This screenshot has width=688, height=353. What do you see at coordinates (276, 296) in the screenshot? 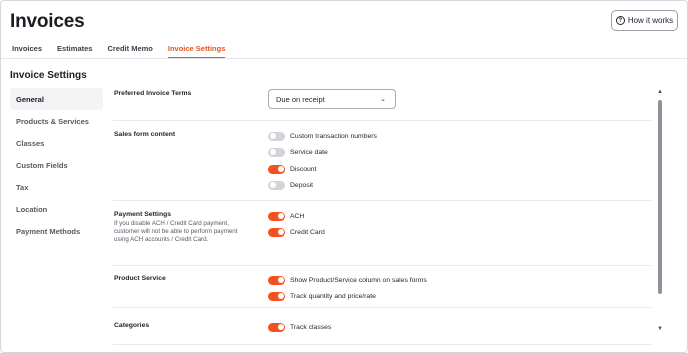
I see `track-quantity-price-toggle` at bounding box center [276, 296].